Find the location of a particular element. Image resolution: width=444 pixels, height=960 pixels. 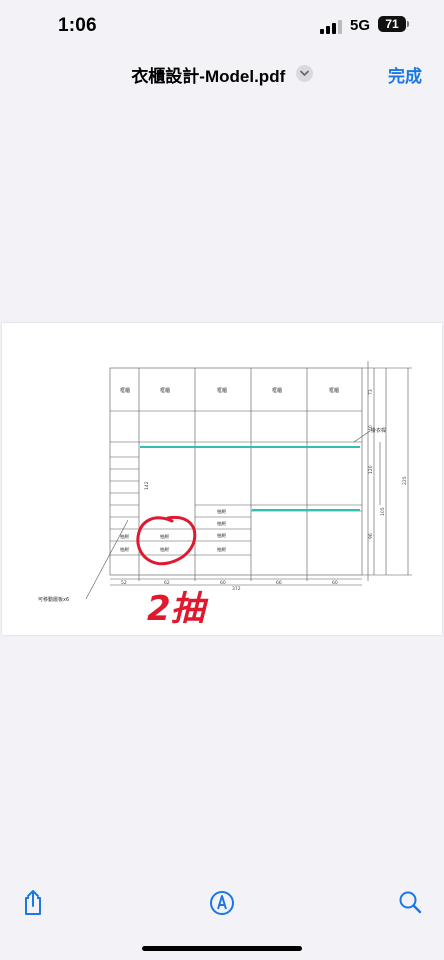

handwritten-note: 2抽 is located at coordinates (178, 609).